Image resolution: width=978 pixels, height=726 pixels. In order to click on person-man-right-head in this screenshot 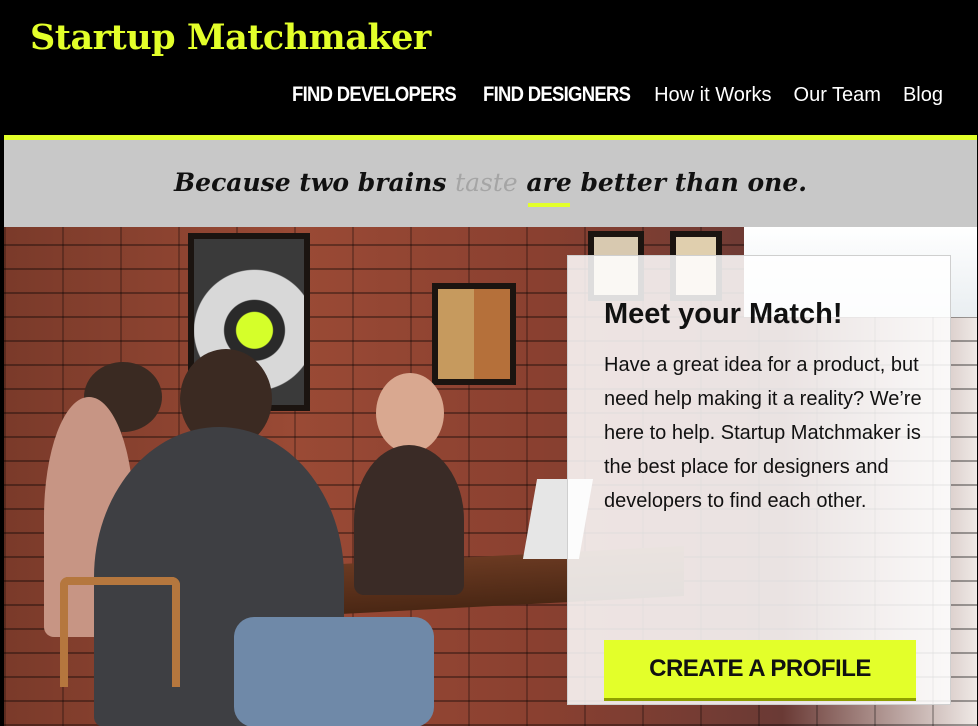, I will do `click(410, 413)`.